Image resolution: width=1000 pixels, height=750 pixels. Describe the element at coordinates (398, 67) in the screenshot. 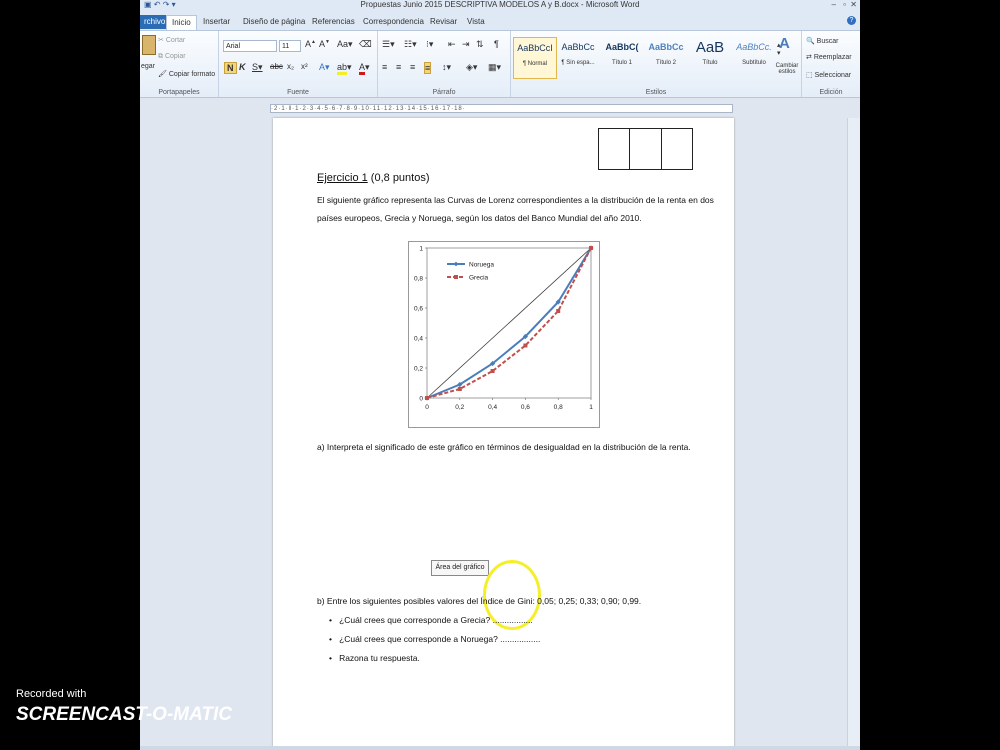

I see `align-center-icon: ≡` at that location.